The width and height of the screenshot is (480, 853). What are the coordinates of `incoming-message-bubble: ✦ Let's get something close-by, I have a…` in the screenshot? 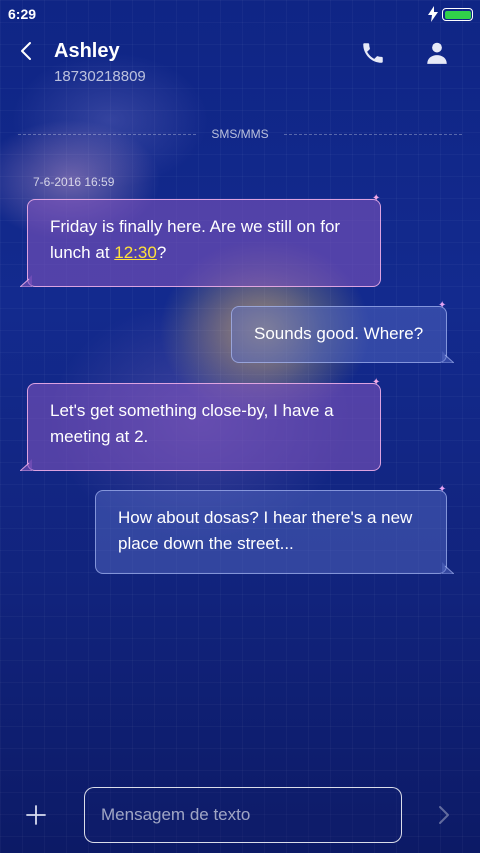 It's located at (200, 424).